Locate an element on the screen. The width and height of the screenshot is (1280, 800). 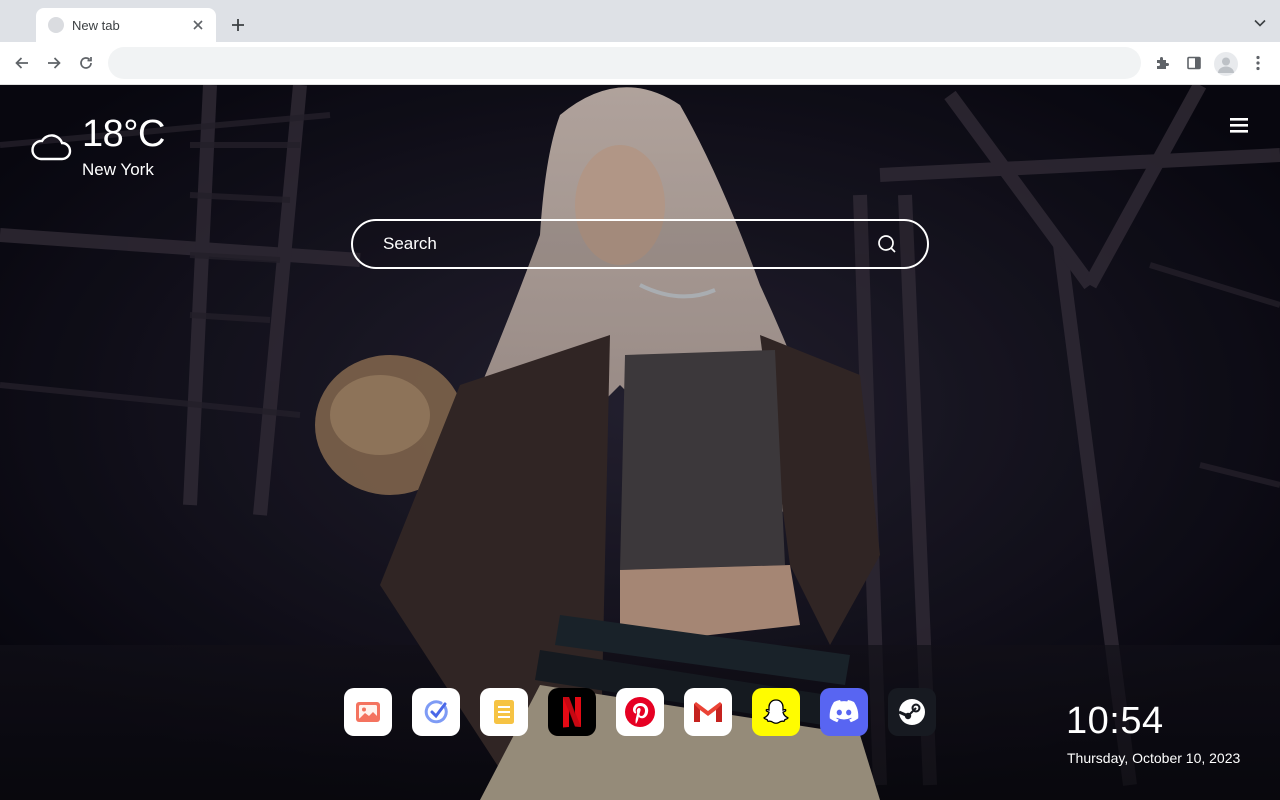
app-snapchat is located at coordinates (776, 712).